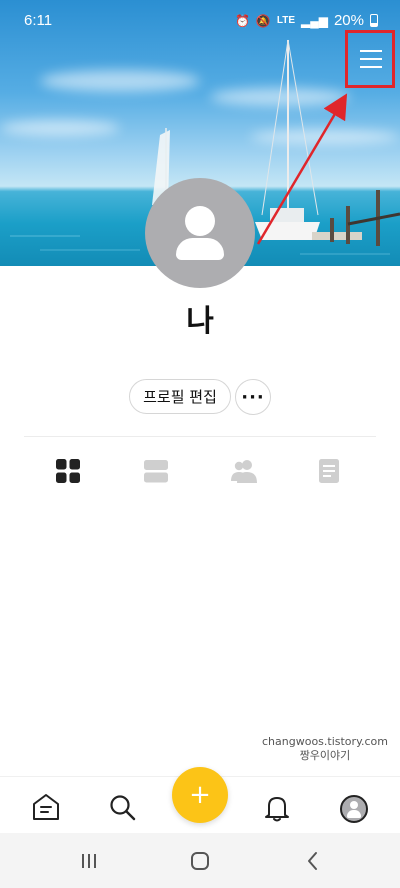 The image size is (400, 888). I want to click on profile-tabs, so click(200, 471).